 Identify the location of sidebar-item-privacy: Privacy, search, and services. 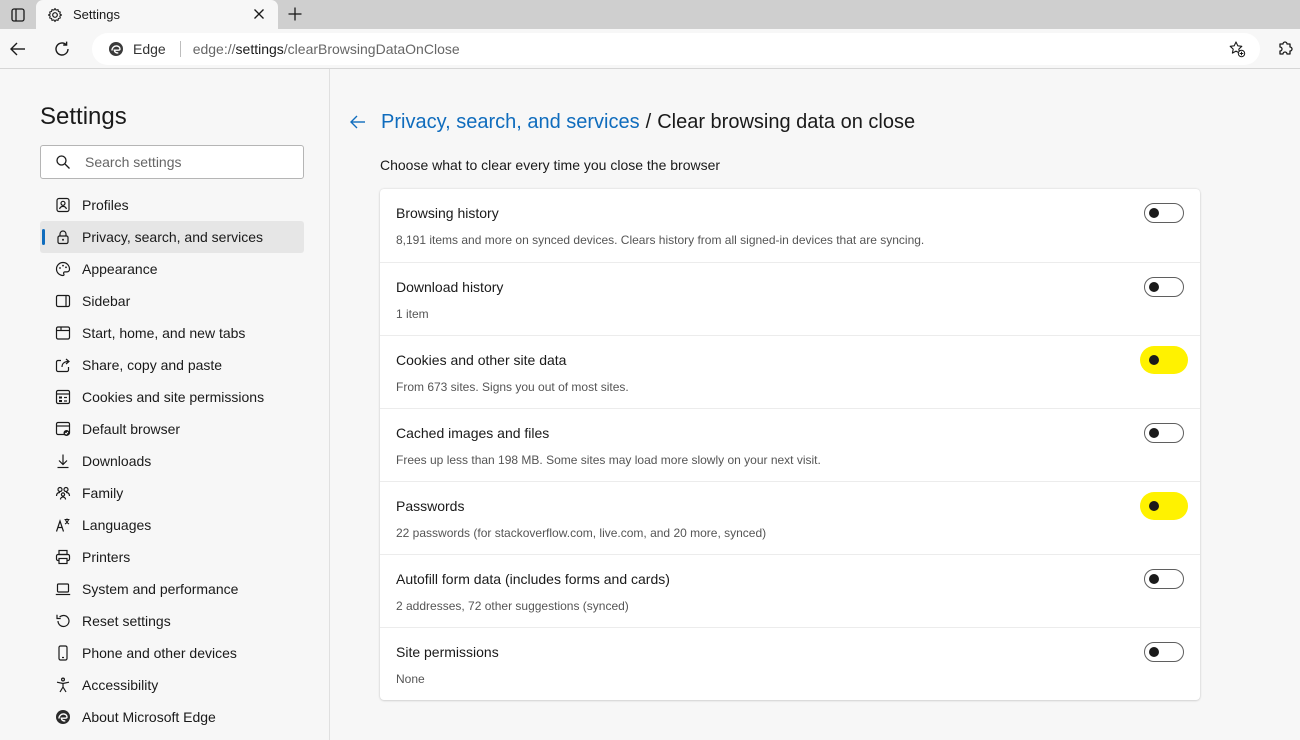
(172, 237).